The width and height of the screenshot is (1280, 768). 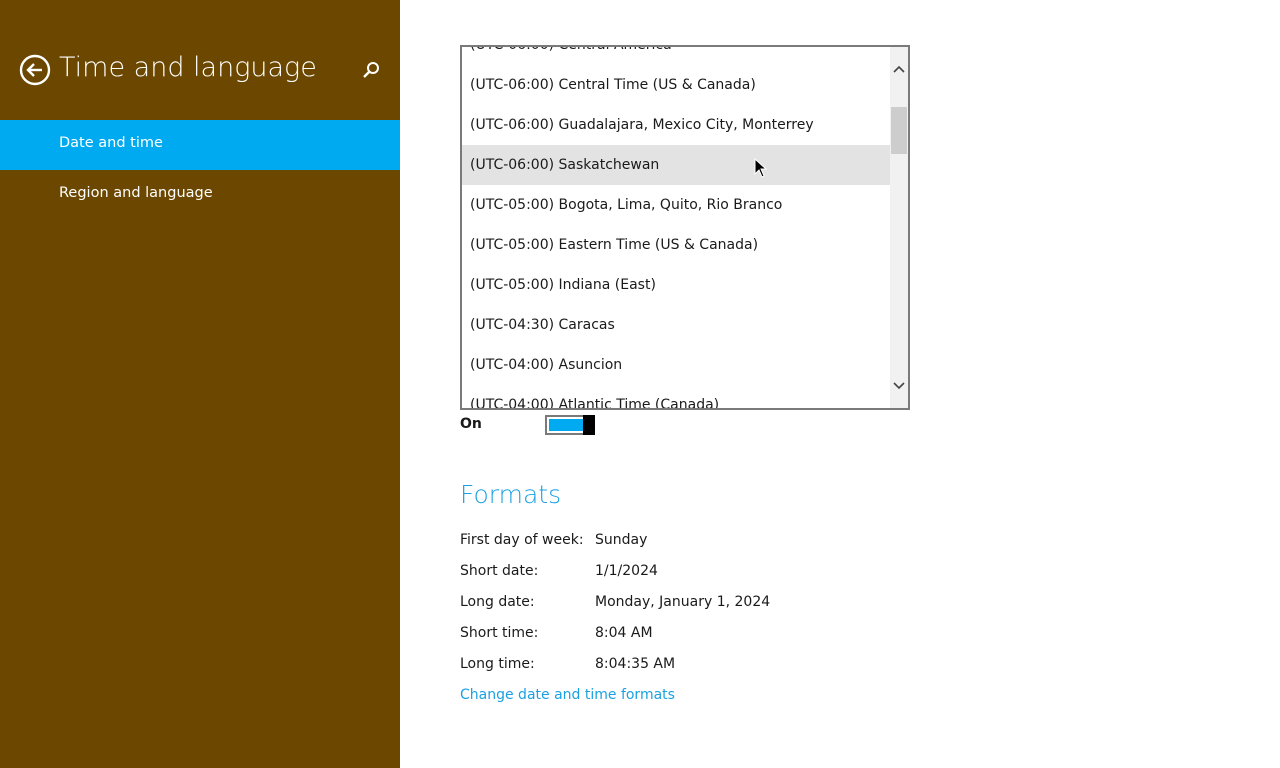 What do you see at coordinates (497, 664) in the screenshot?
I see `format-label: Long time:` at bounding box center [497, 664].